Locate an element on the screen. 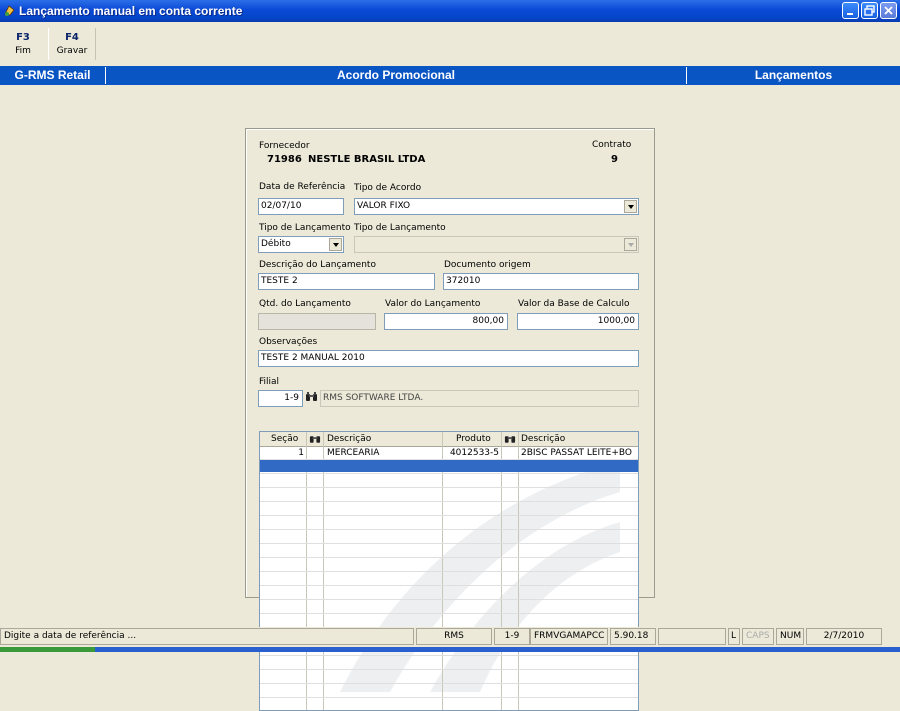 The width and height of the screenshot is (900, 711). status-filial: 1-9 is located at coordinates (512, 636).